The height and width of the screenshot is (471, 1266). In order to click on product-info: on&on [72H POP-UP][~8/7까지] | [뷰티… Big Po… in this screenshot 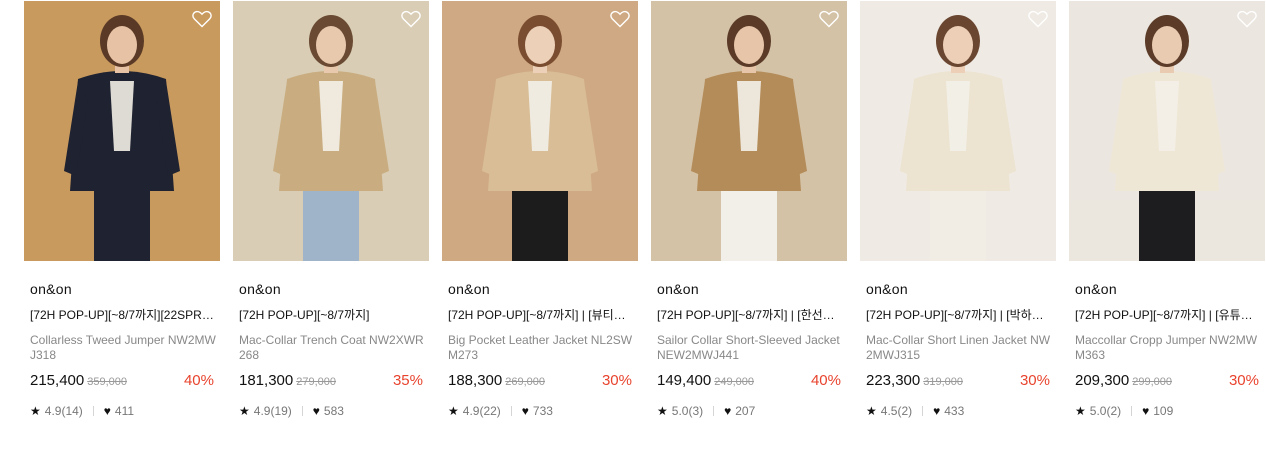, I will do `click(542, 349)`.